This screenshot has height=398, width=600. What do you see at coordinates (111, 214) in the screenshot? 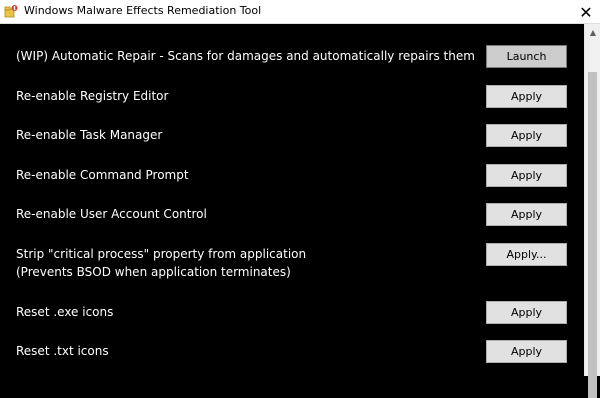
I see `row-label: Re-enable User Account Control` at bounding box center [111, 214].